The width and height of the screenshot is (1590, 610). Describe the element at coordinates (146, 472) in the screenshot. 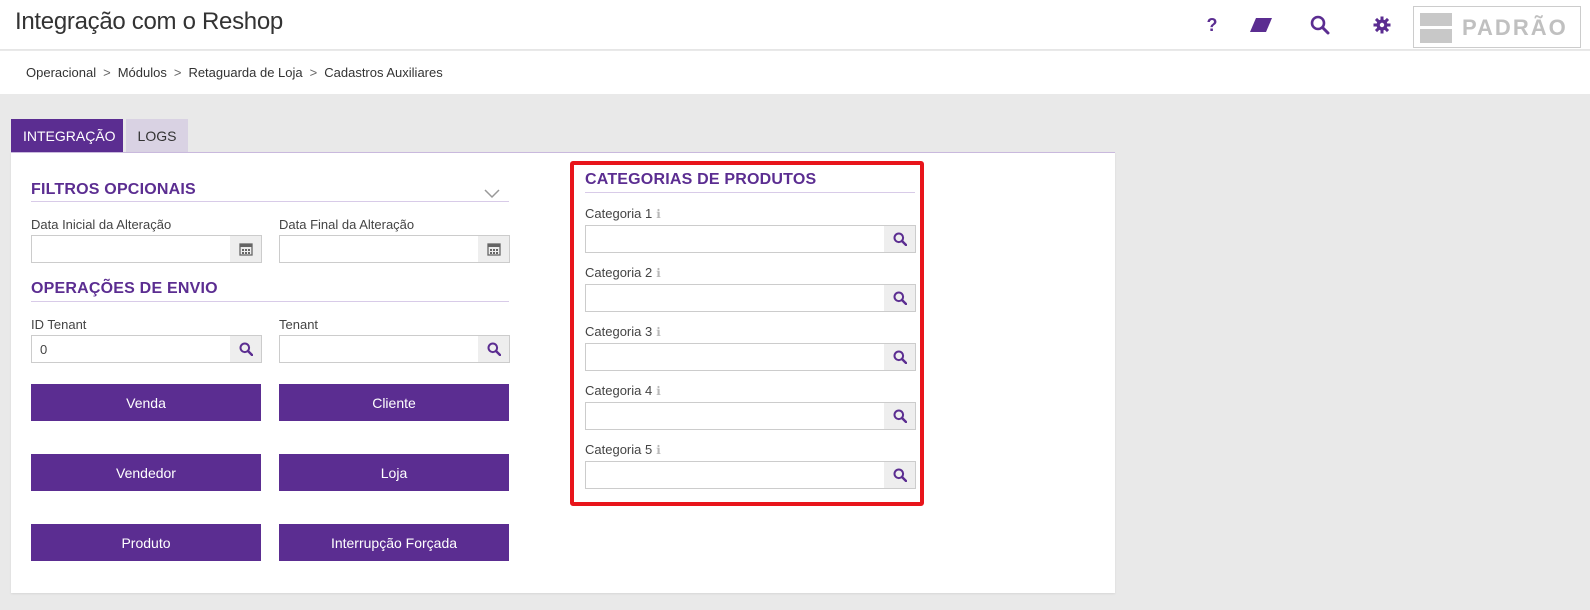

I see `vendedor-button: Vendedor` at that location.